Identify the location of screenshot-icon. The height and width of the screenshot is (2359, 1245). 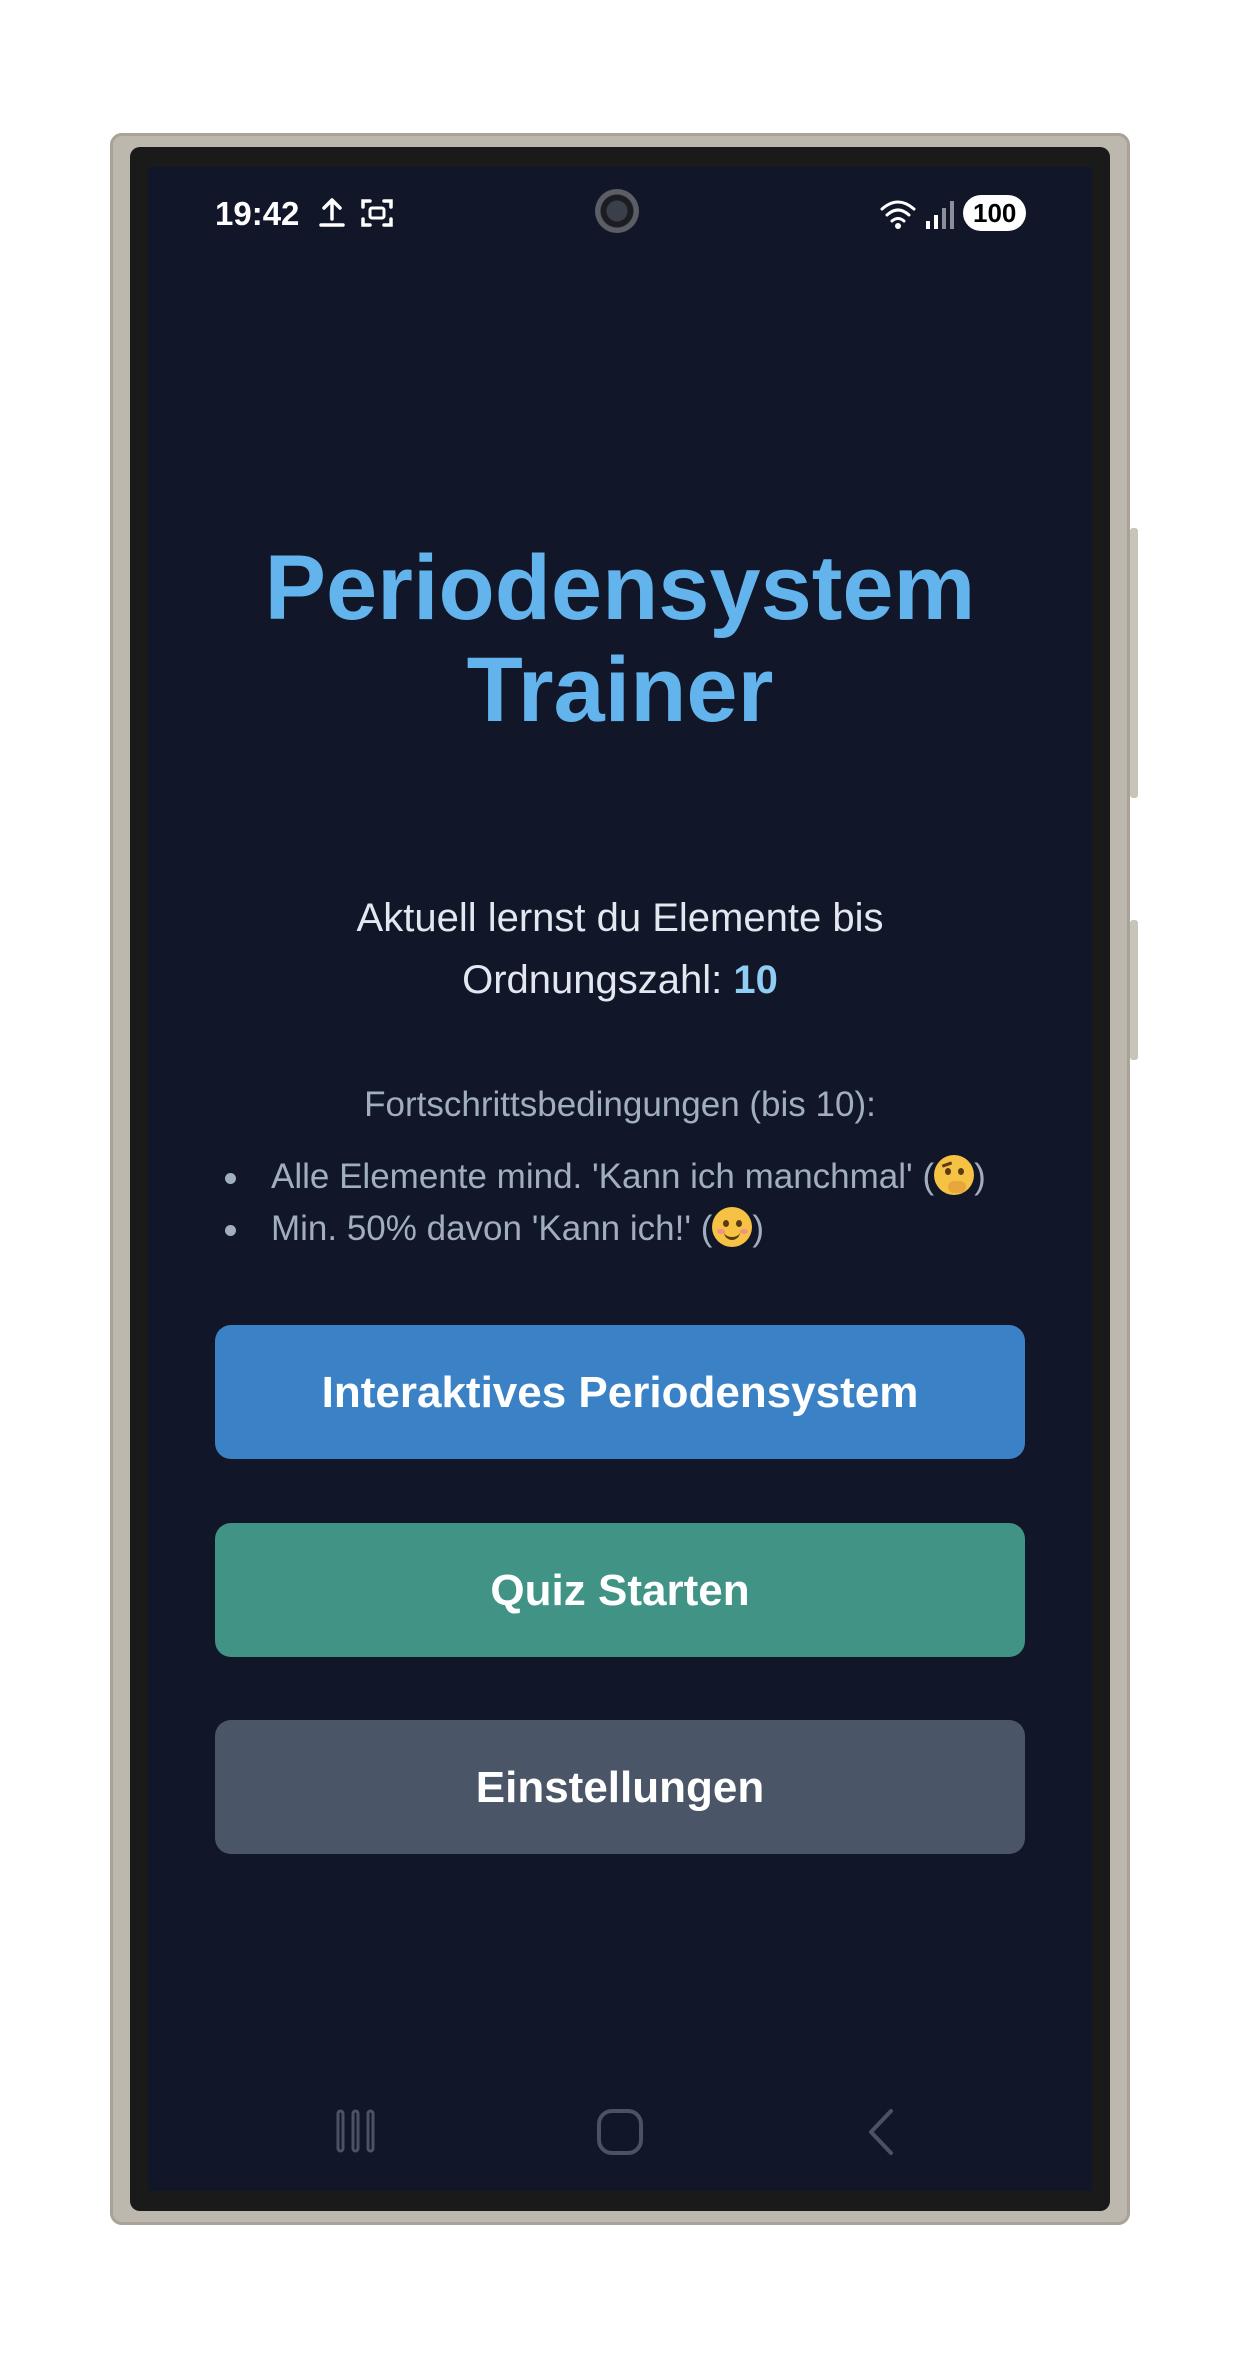
(377, 213).